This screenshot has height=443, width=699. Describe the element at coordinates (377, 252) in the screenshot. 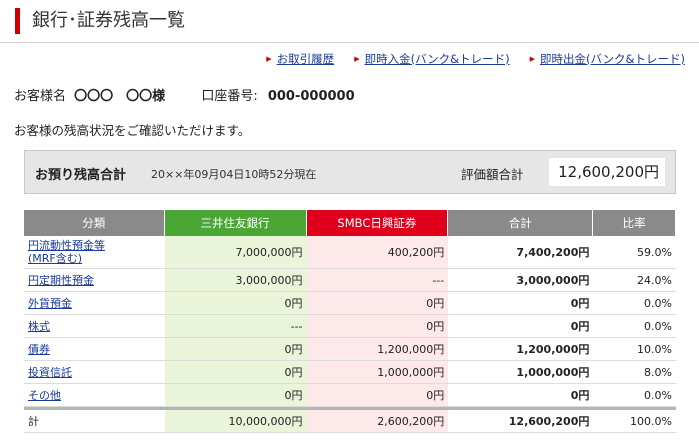

I see `securities-cell: 400,200円` at that location.